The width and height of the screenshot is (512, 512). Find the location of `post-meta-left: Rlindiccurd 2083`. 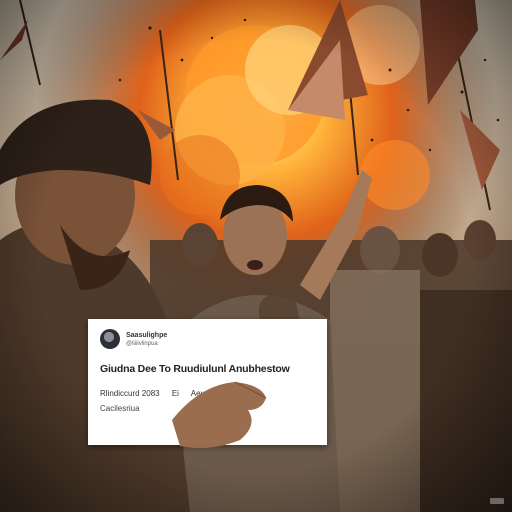

post-meta-left: Rlindiccurd 2083 is located at coordinates (130, 393).